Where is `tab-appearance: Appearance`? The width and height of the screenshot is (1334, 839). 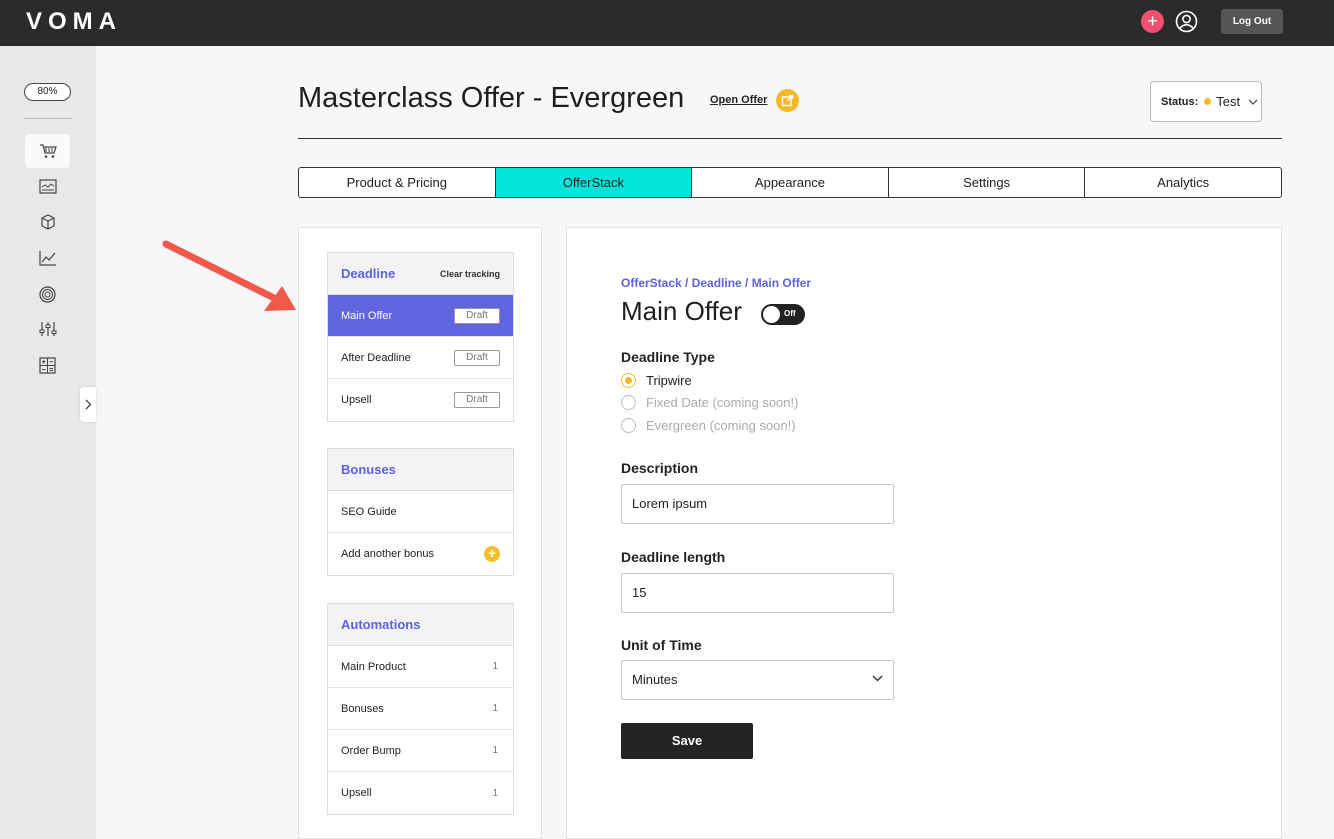
tab-appearance: Appearance is located at coordinates (790, 182).